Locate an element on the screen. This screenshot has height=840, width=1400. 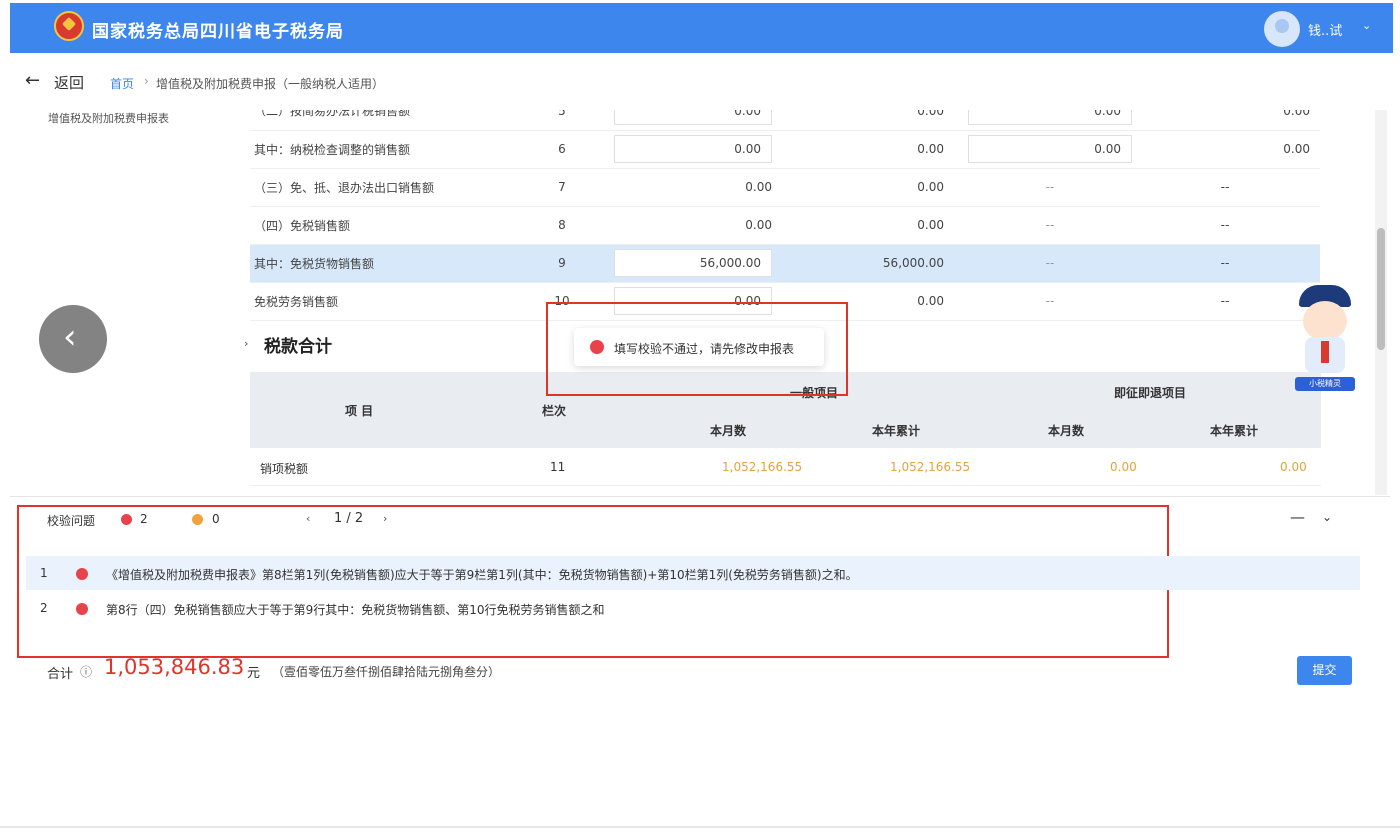
table-row: （二）按简易办法计税销售额 5 0.00 0.00 0.00 0.00 is located at coordinates (785, 120).